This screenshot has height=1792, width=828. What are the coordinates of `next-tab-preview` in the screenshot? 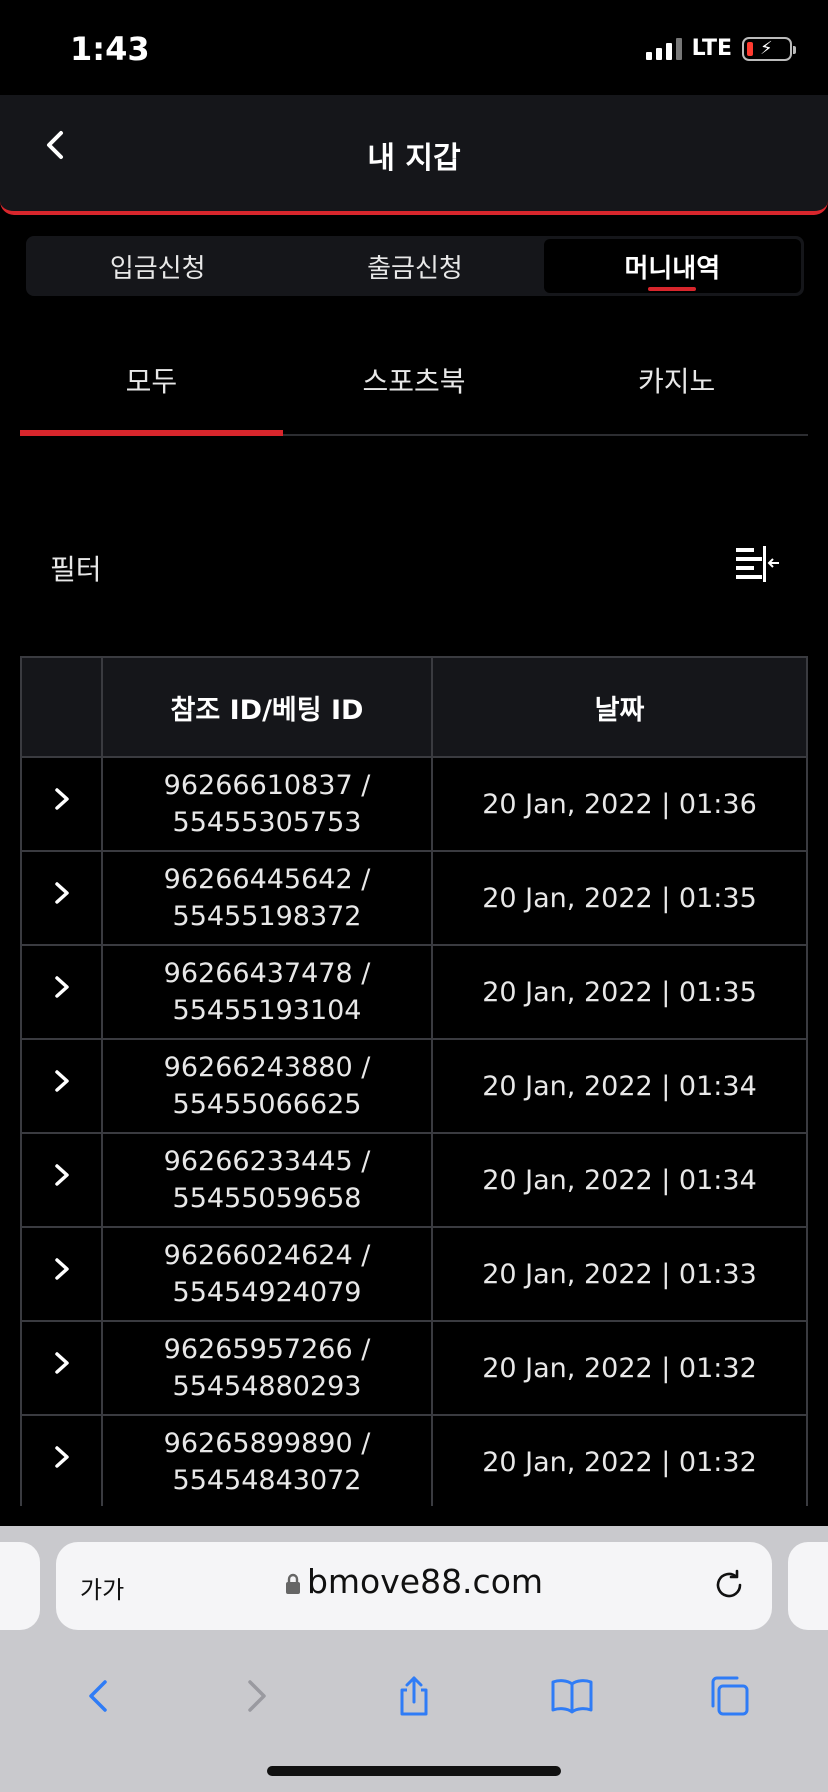 It's located at (808, 1586).